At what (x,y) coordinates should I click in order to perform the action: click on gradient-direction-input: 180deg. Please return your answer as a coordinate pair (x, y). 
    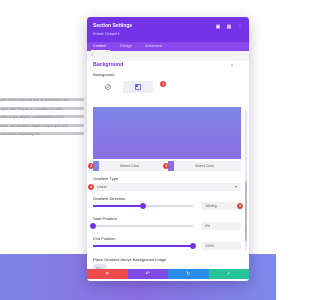
    Looking at the image, I should click on (221, 206).